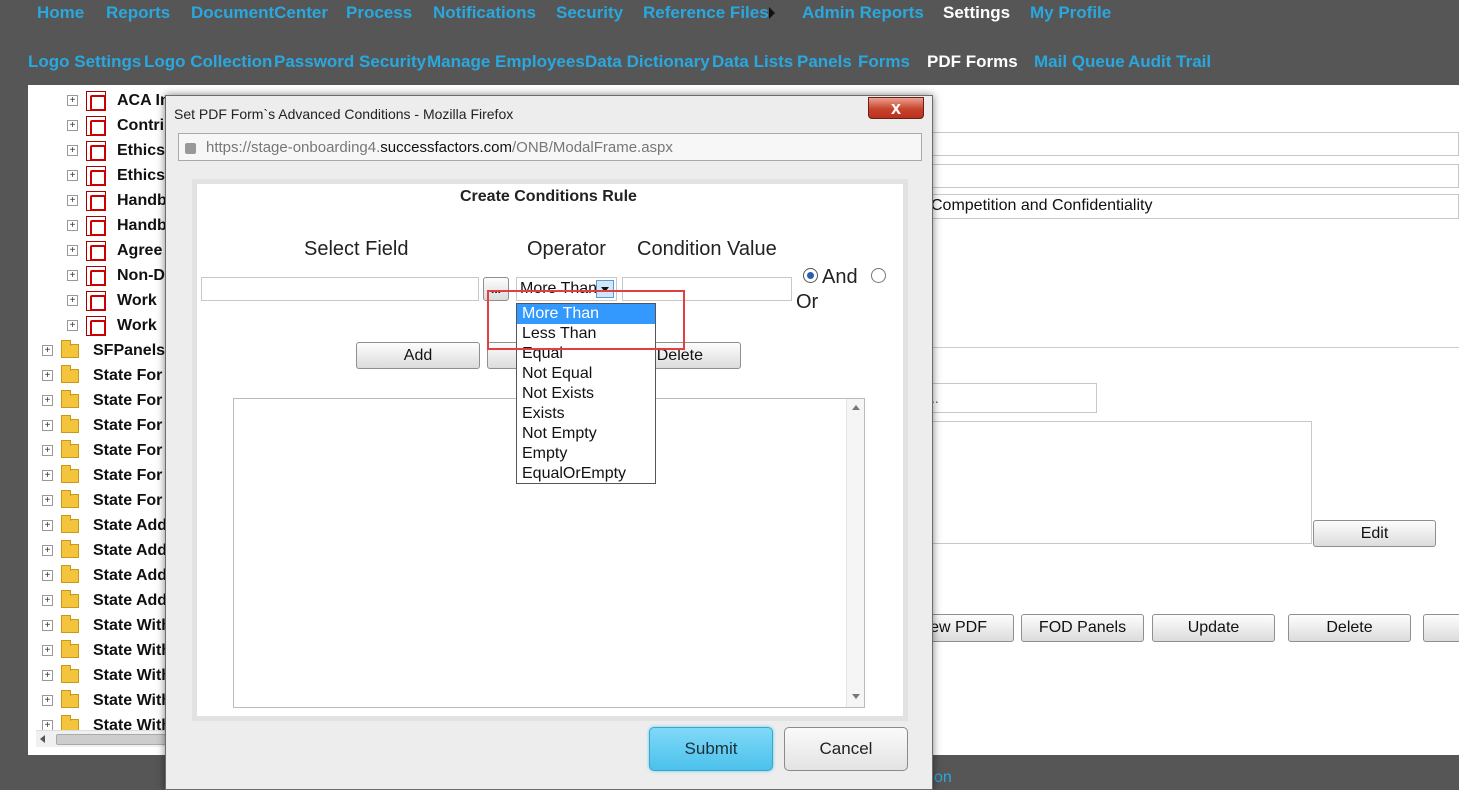 Image resolution: width=1459 pixels, height=790 pixels. What do you see at coordinates (1441, 628) in the screenshot?
I see `more-button` at bounding box center [1441, 628].